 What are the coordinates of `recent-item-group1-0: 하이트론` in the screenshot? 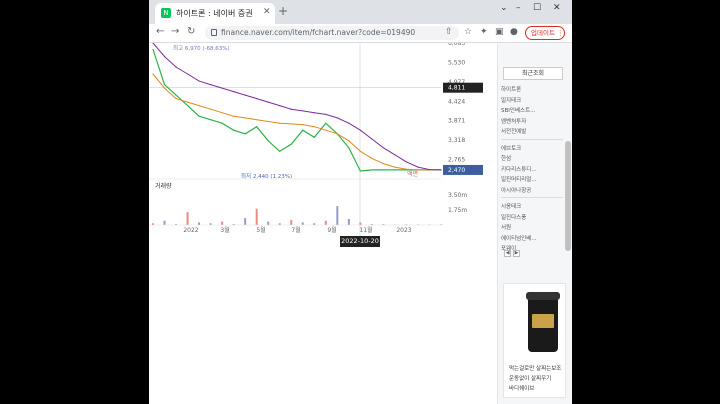 It's located at (511, 89).